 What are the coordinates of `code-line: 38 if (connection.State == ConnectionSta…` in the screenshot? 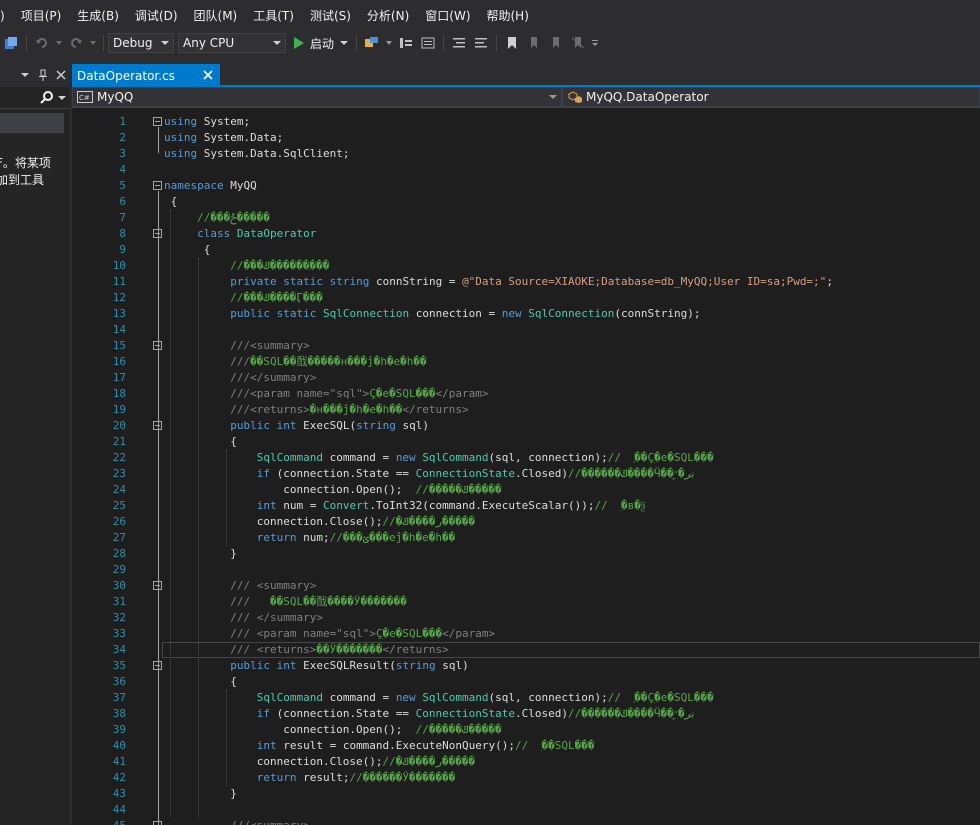 It's located at (526, 714).